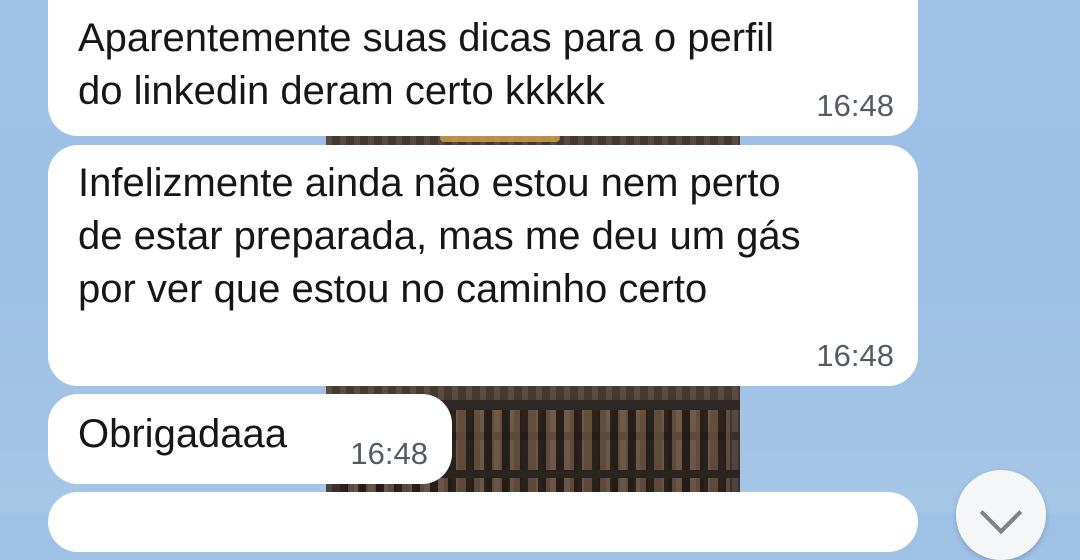 This screenshot has width=1080, height=560. I want to click on message-text: Obrigadaaa, so click(183, 434).